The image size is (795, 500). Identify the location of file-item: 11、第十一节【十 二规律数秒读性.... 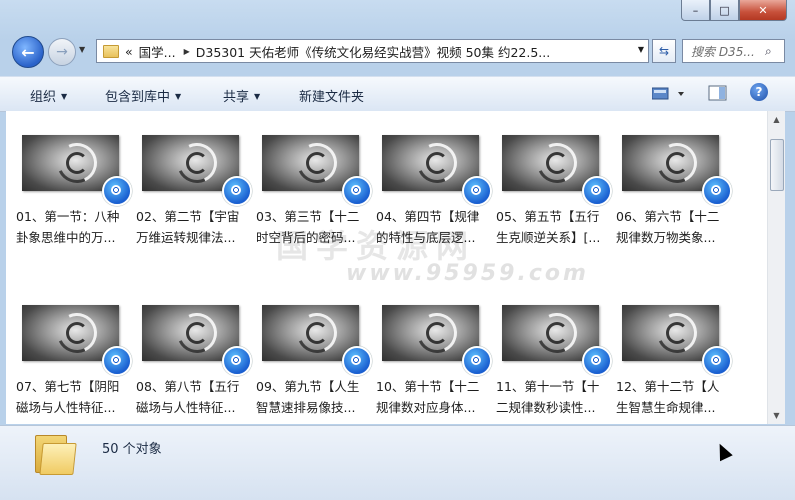
(549, 348).